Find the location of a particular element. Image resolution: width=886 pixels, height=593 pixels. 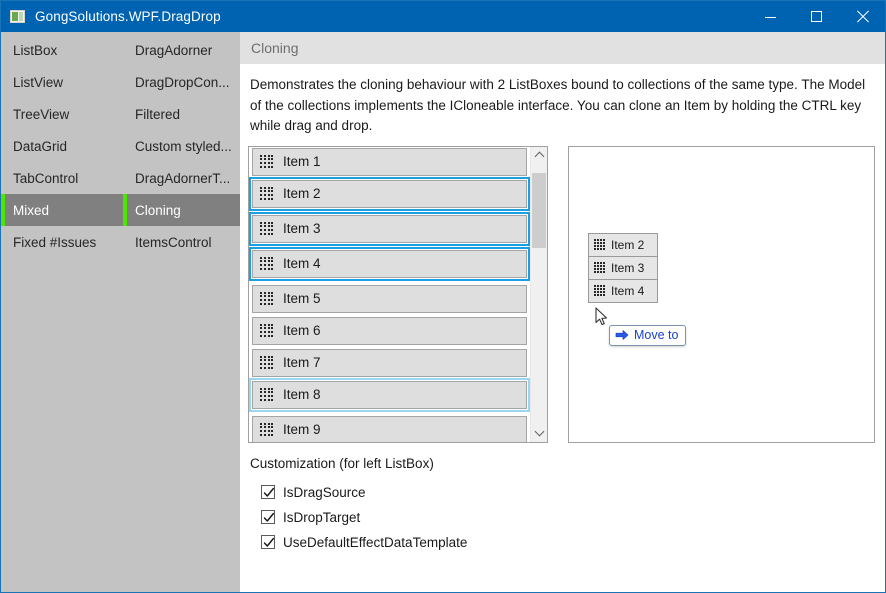

drag-adorner-item: Item 2 is located at coordinates (623, 244).